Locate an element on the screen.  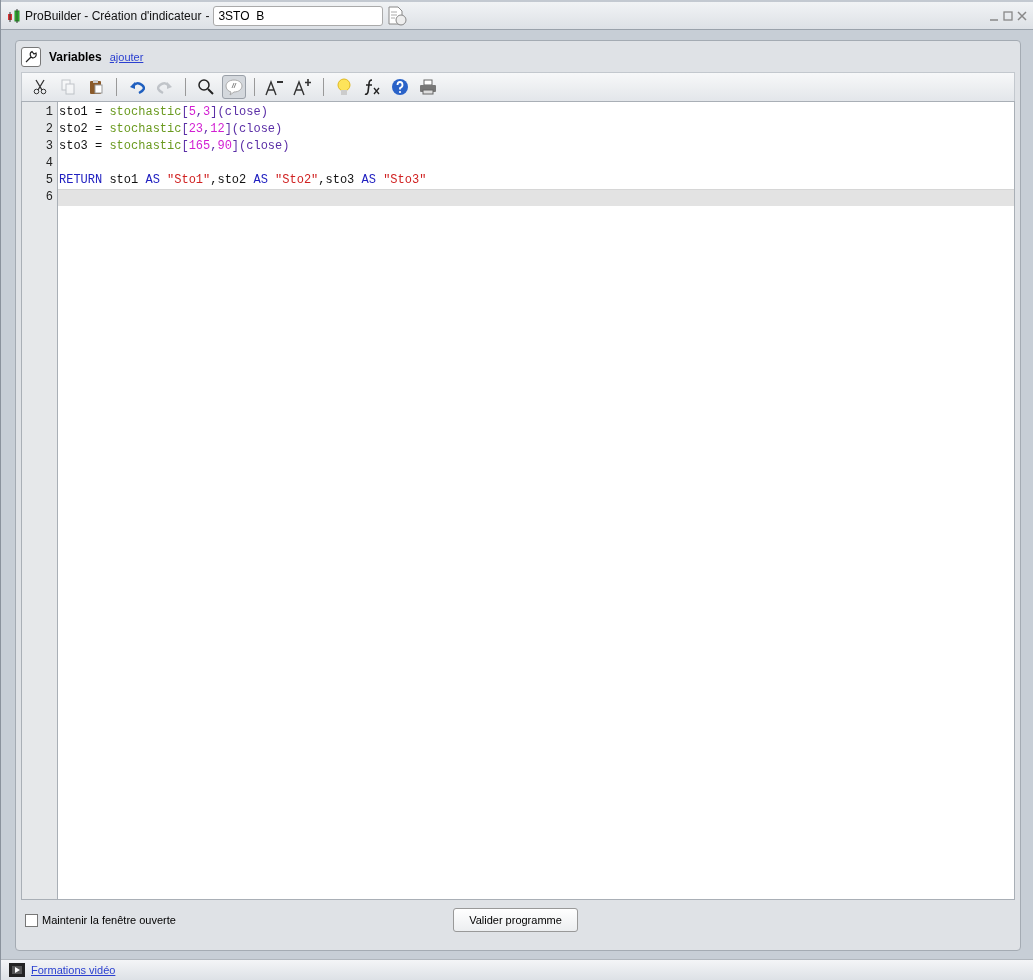
scissors-icon is located at coordinates (40, 87).